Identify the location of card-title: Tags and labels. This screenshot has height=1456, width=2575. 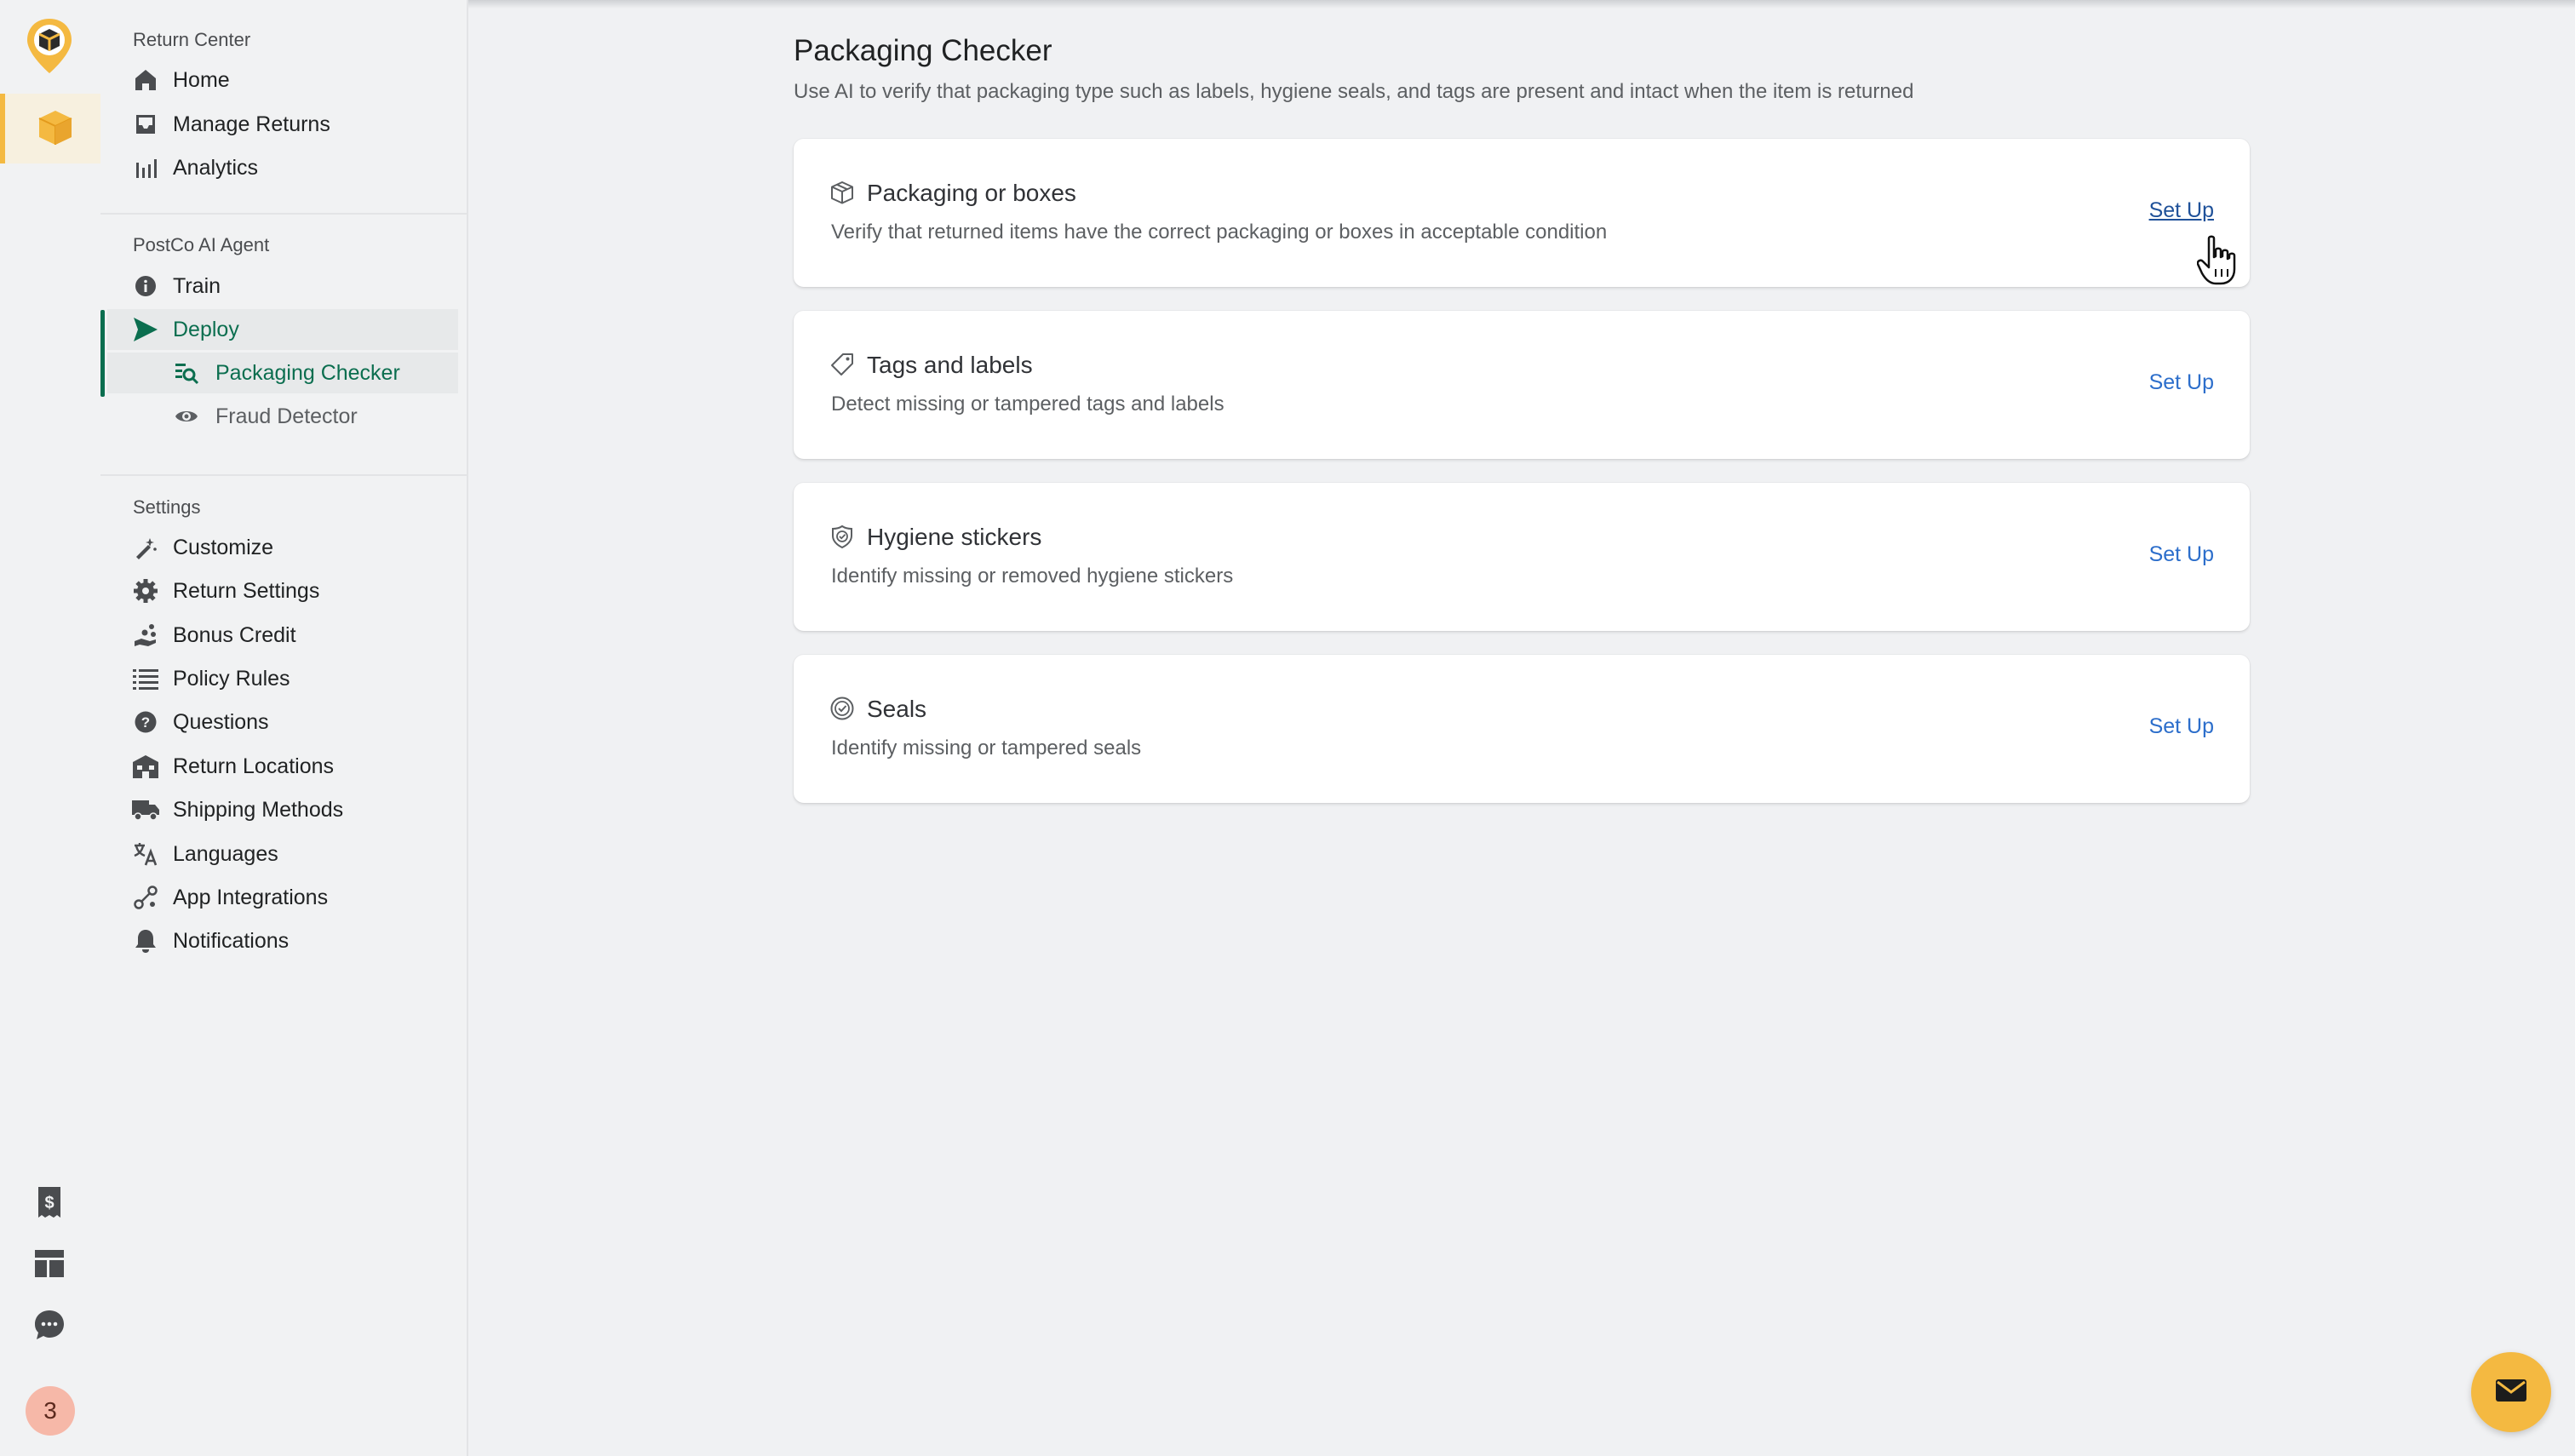
(950, 365).